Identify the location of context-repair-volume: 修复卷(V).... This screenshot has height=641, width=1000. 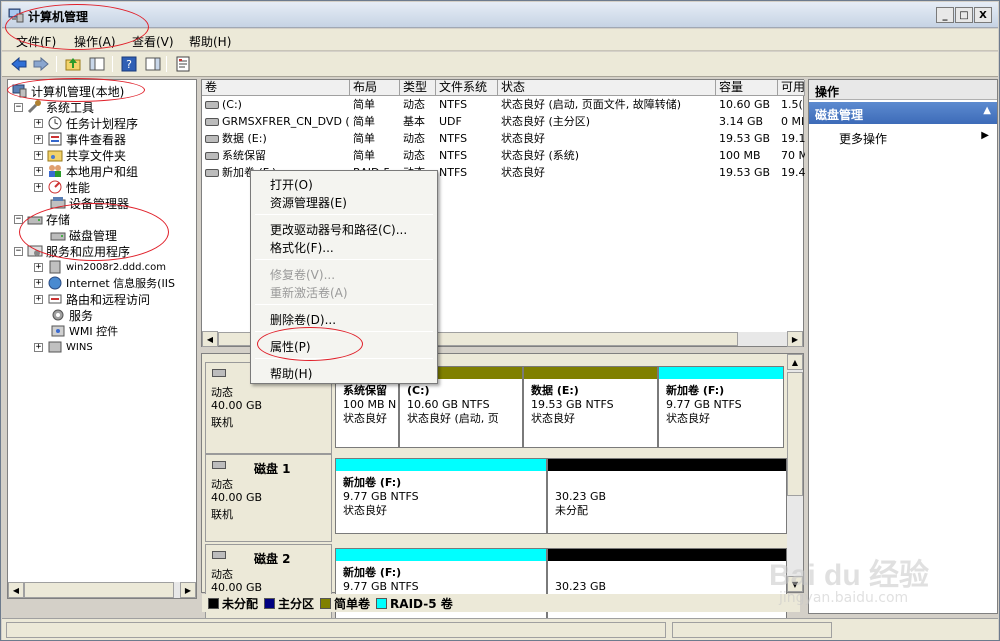
(302, 274).